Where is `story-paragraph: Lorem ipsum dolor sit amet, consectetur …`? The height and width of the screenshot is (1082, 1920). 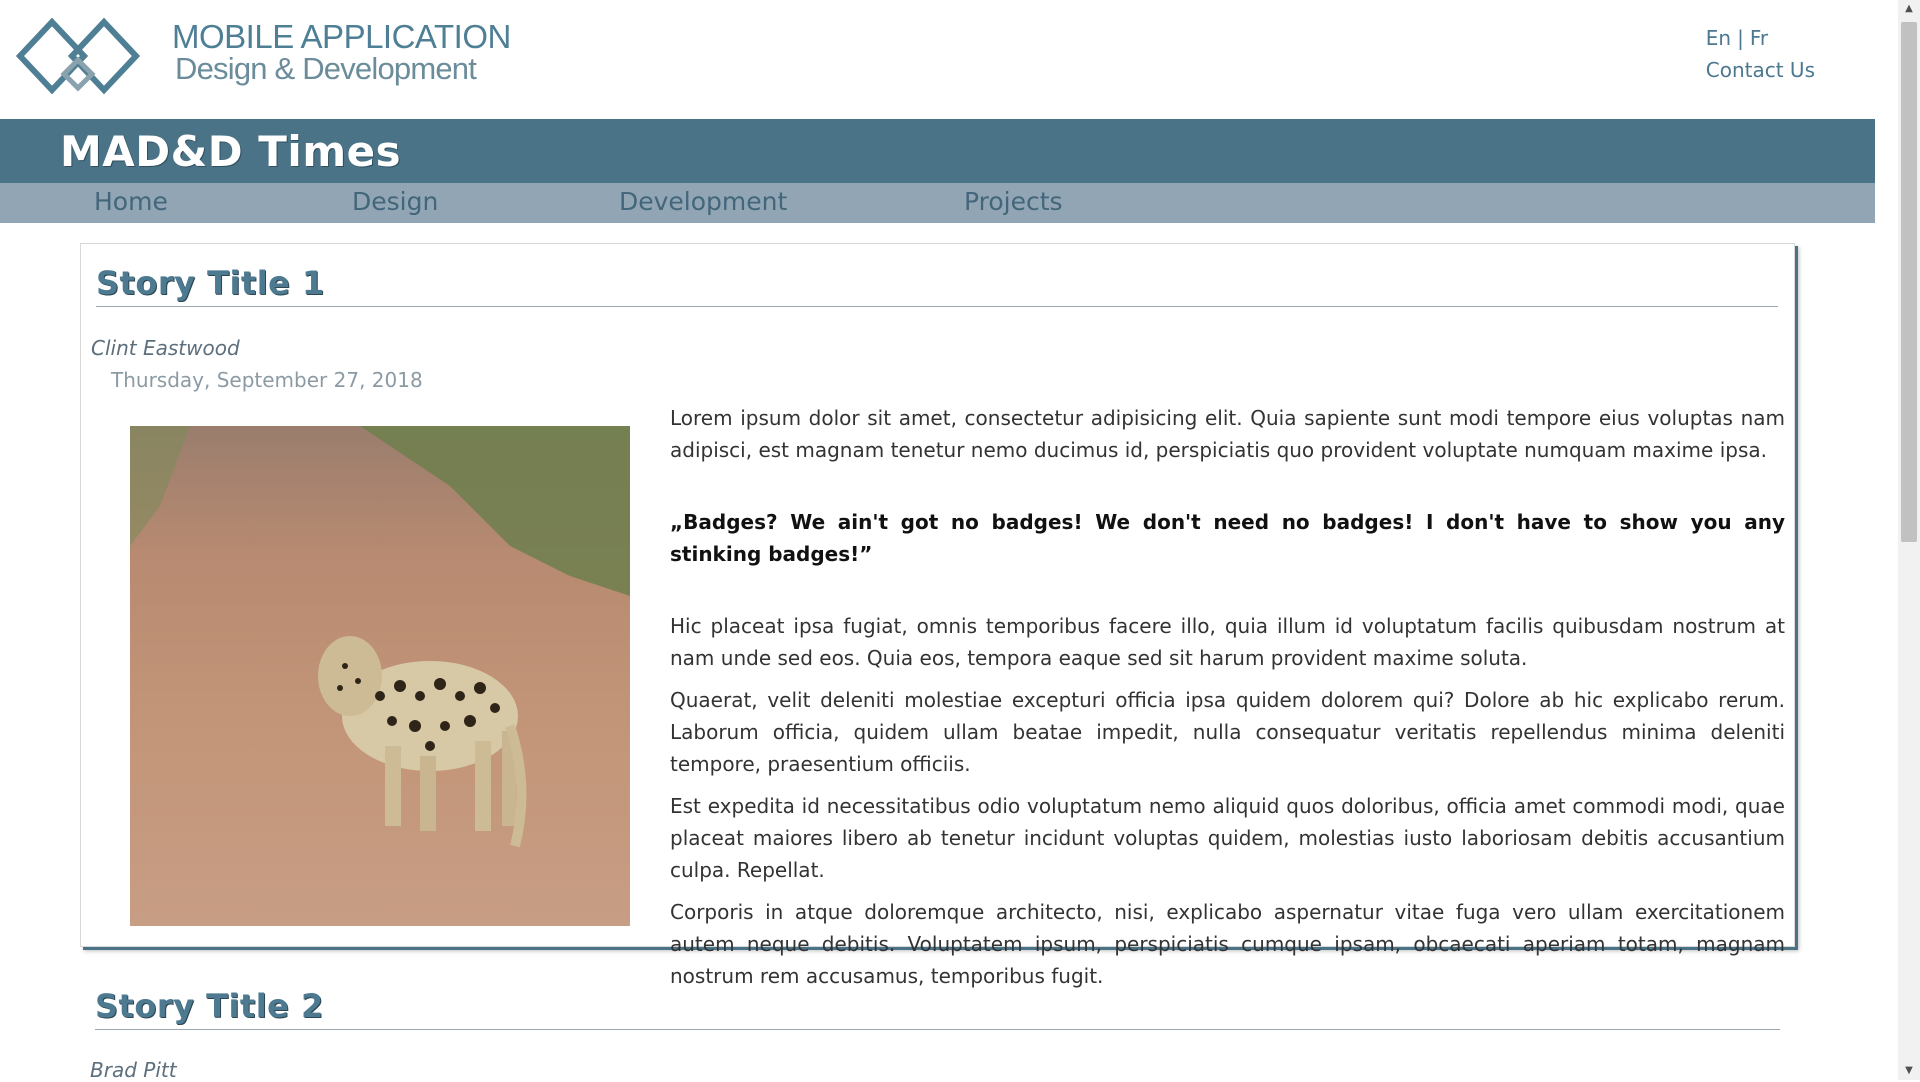
story-paragraph: Lorem ipsum dolor sit amet, consectetur … is located at coordinates (1227, 434).